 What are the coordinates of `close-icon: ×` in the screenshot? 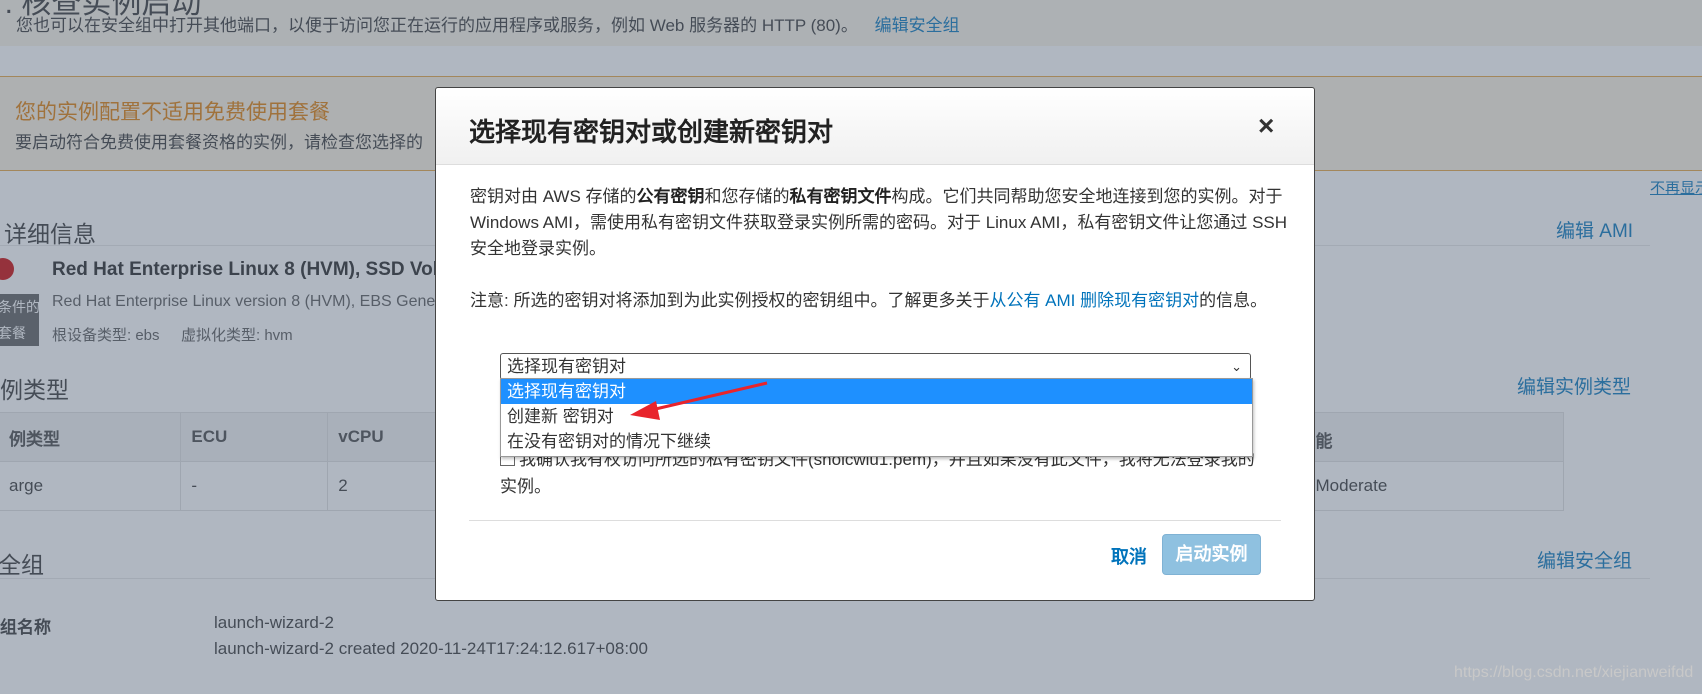 It's located at (1266, 126).